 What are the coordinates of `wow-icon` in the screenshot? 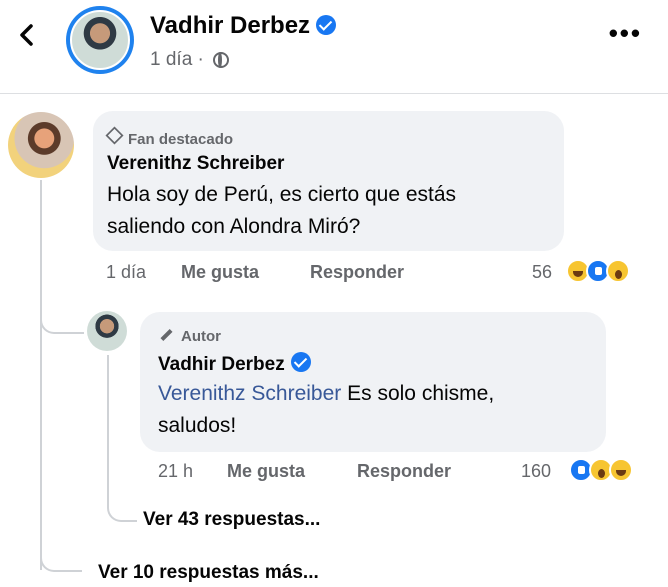 It's located at (618, 271).